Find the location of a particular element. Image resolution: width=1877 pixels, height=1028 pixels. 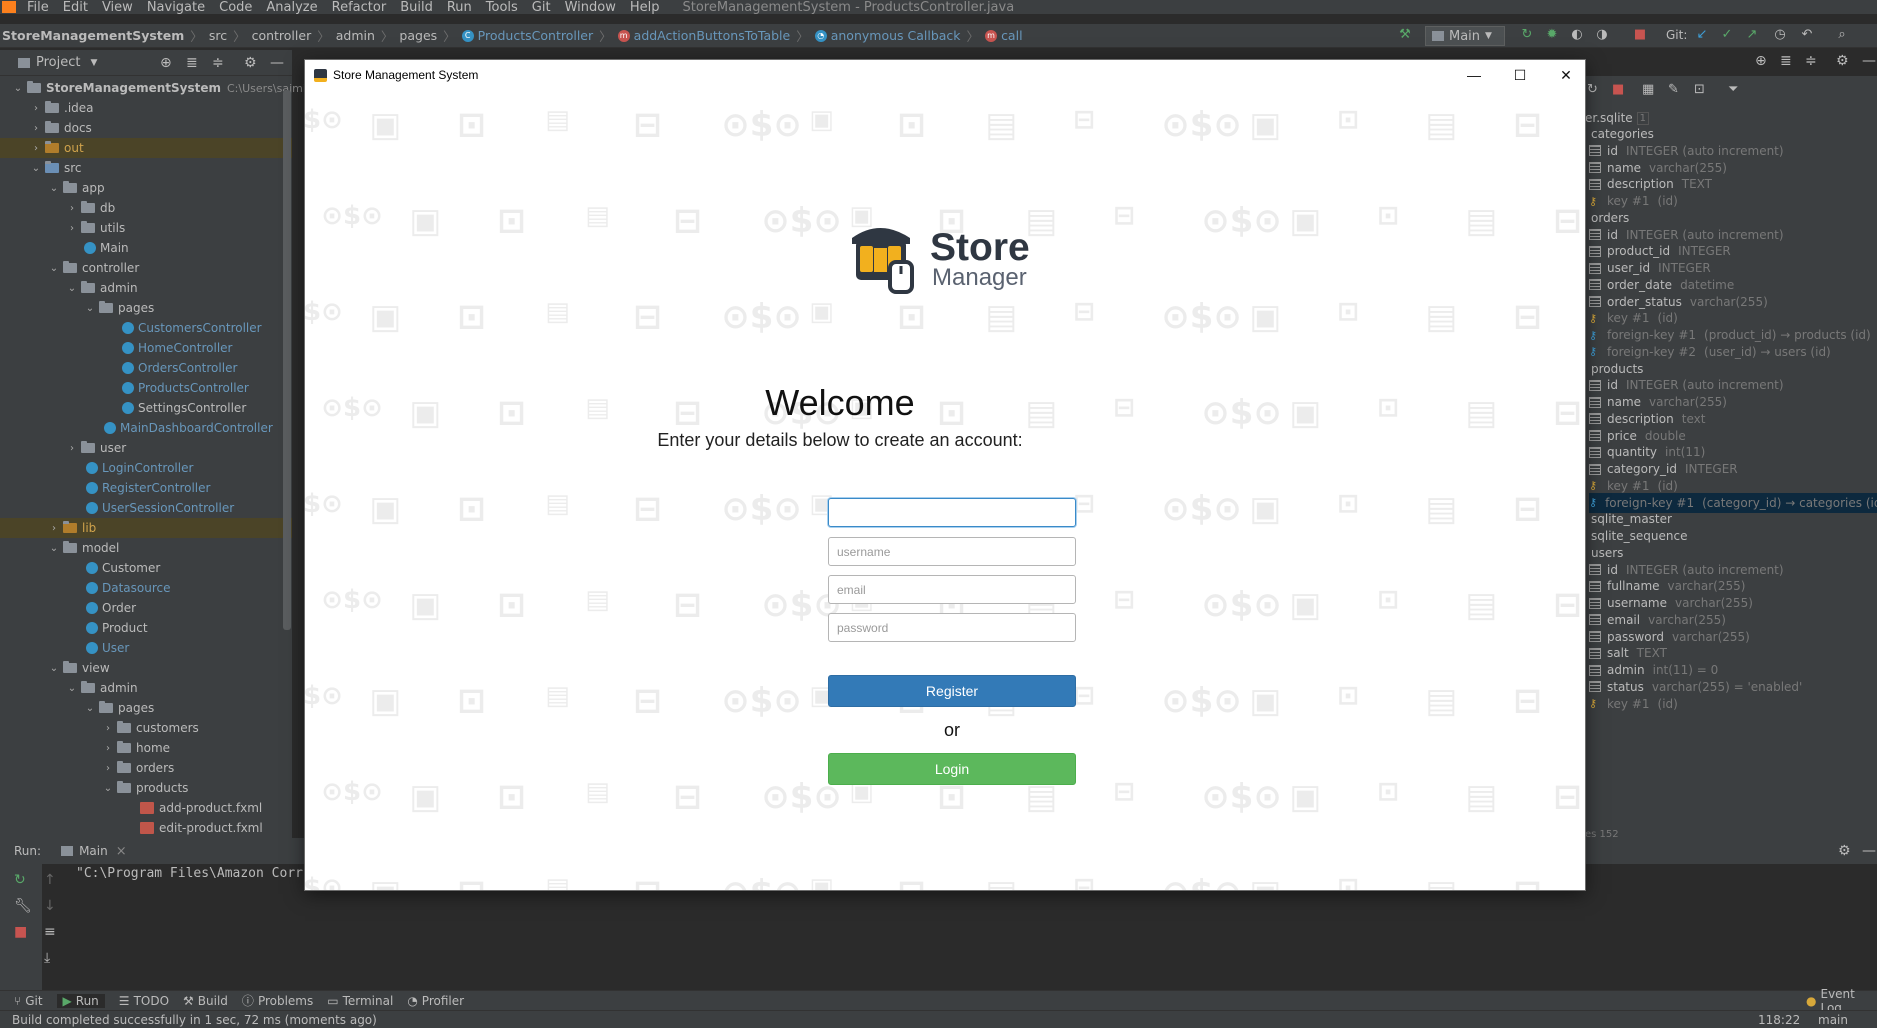

tree-item: HomeController is located at coordinates (176, 348).